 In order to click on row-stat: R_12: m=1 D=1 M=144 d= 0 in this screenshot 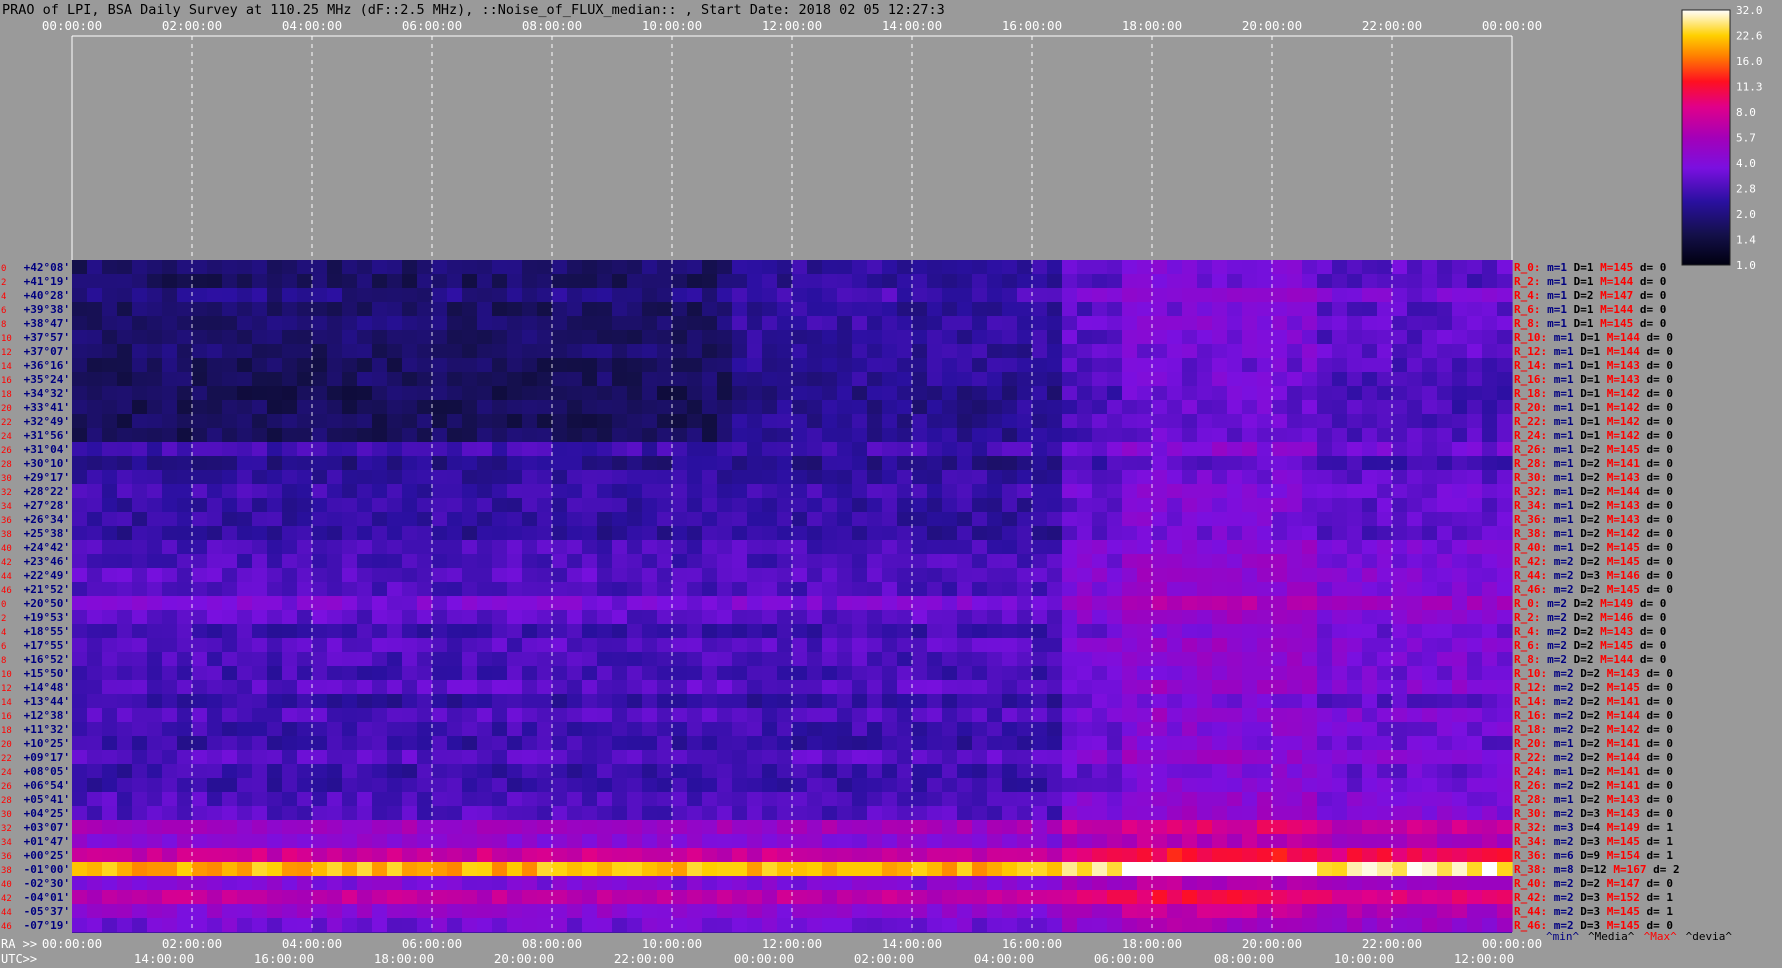, I will do `click(1593, 351)`.